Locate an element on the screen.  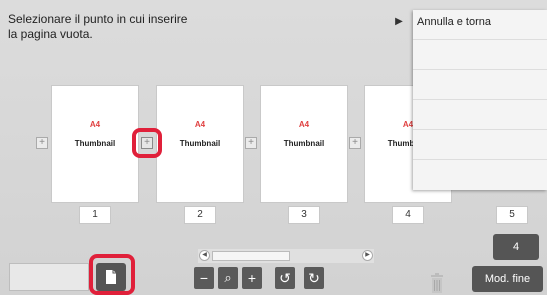
zoom-in-button: + is located at coordinates (252, 278).